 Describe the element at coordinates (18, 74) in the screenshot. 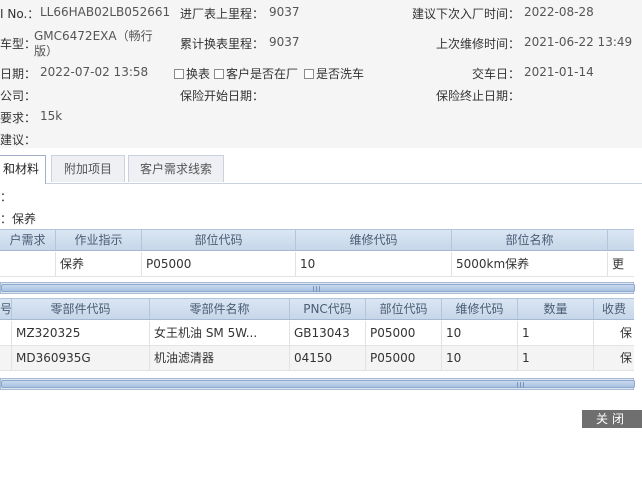

I see `date-label: 日期：` at that location.